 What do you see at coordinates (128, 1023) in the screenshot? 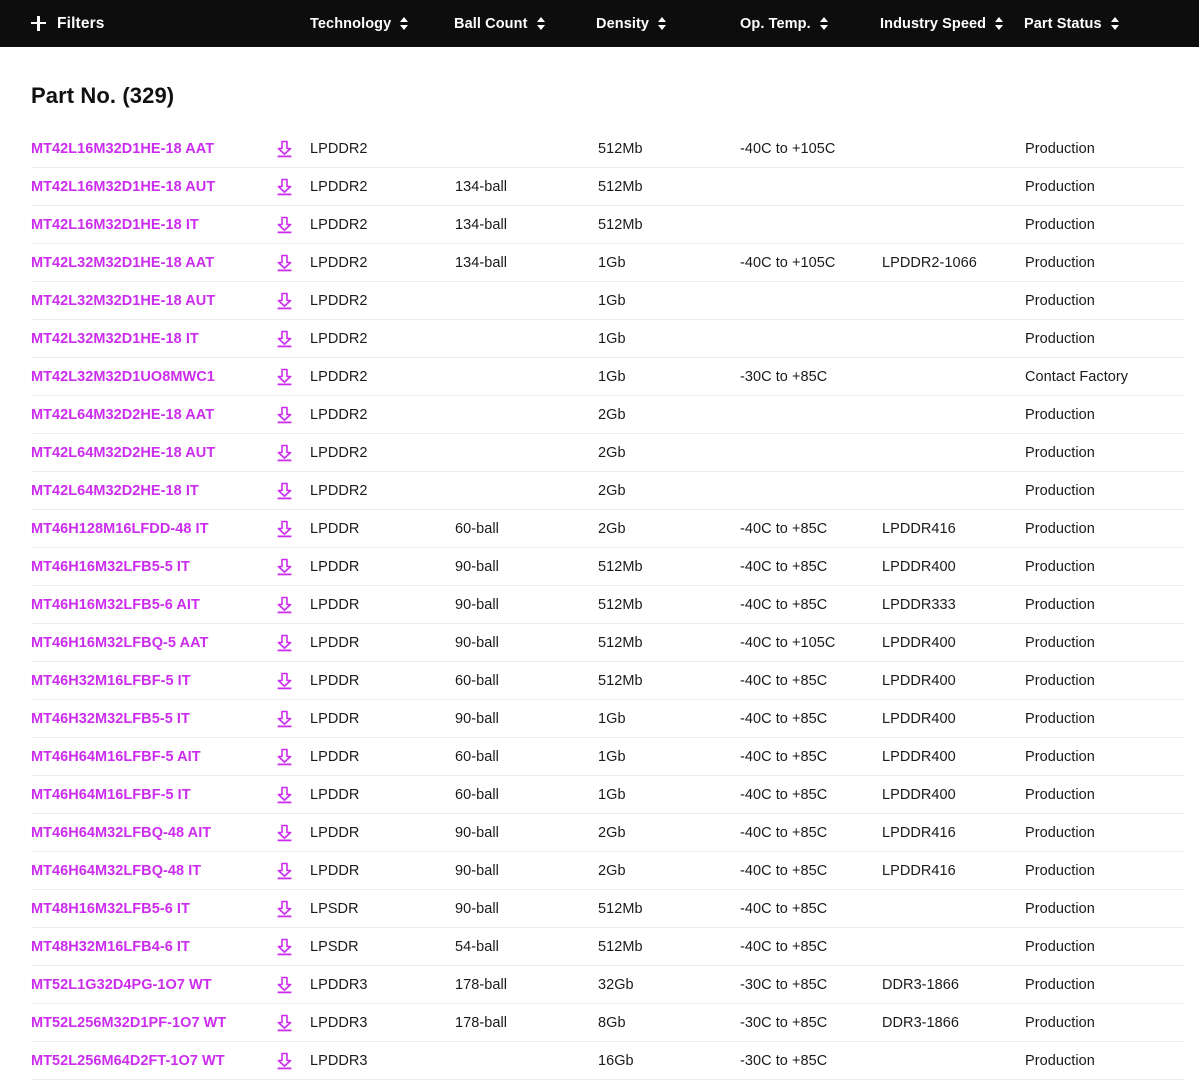
I see `part-number-link: MT52L256M32D1PF-1O7 WT` at bounding box center [128, 1023].